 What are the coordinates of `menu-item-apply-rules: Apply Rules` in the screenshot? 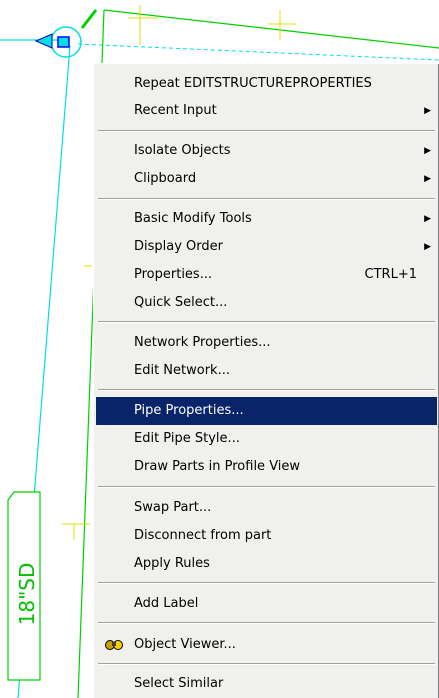 It's located at (266, 564).